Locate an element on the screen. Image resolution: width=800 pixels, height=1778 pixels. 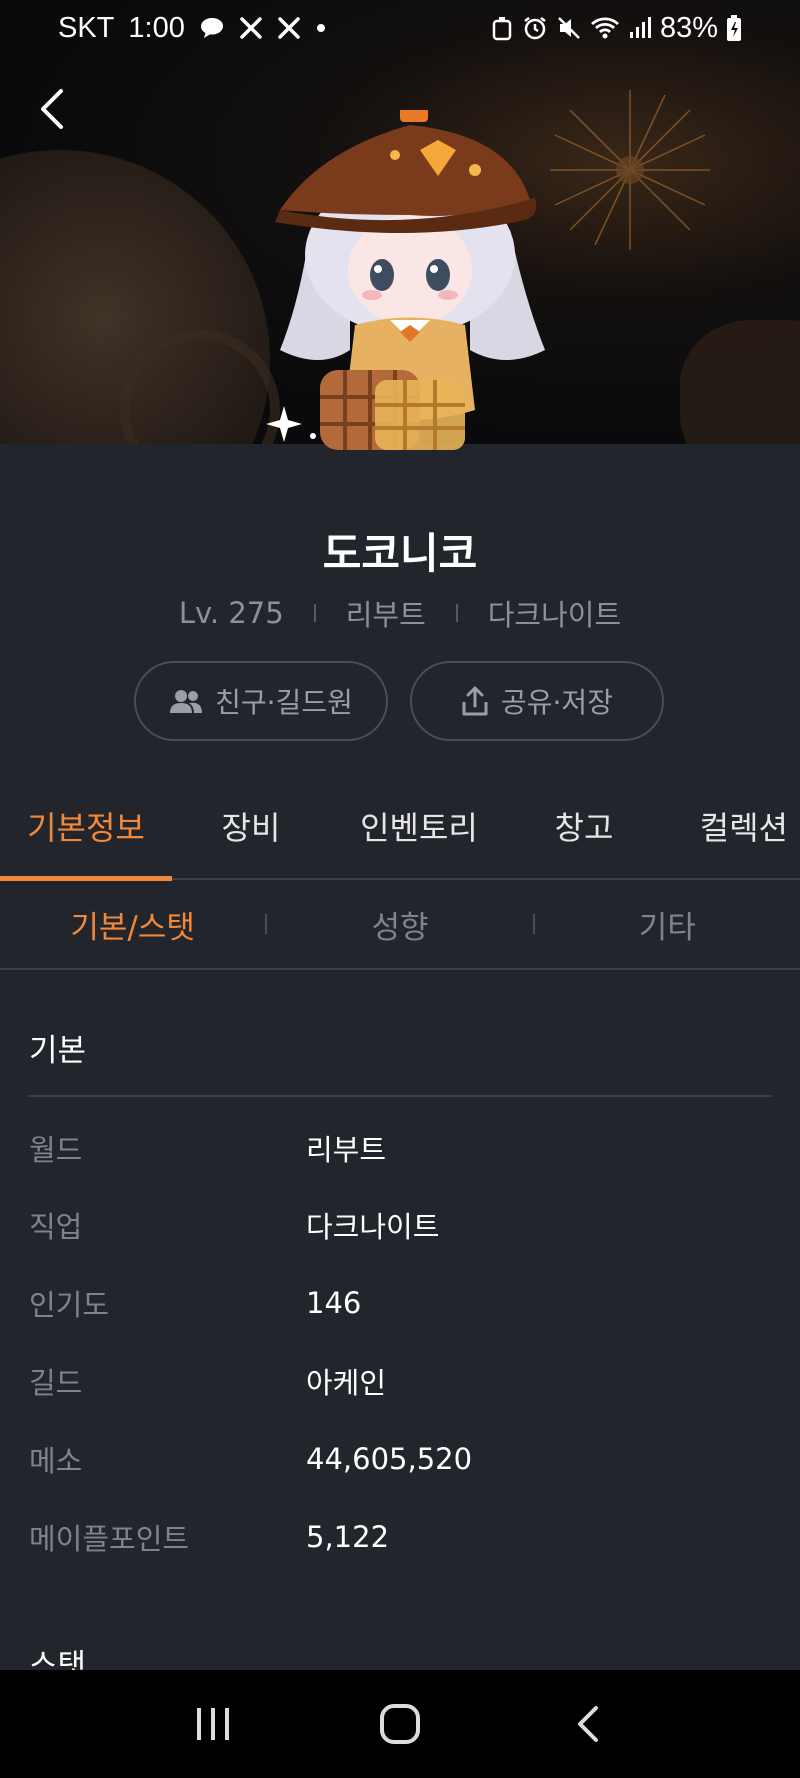
info-label: 인기도 is located at coordinates (69, 1305).